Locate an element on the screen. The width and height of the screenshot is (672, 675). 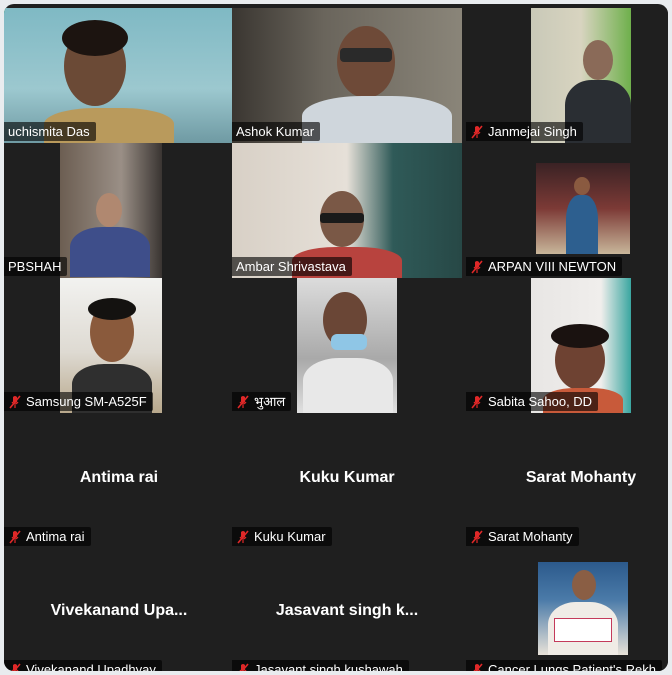
participant-nameplate: Sabita Sahoo, DD is located at coordinates (532, 401).